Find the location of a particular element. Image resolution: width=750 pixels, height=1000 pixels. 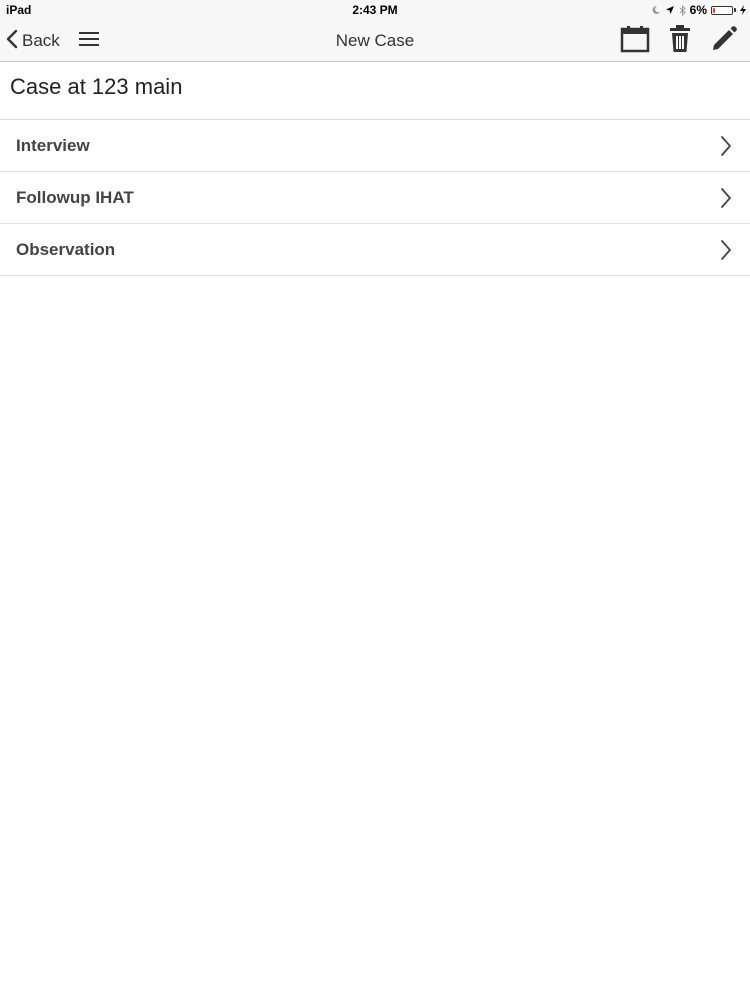

list-item-interview: Interview is located at coordinates (375, 146).